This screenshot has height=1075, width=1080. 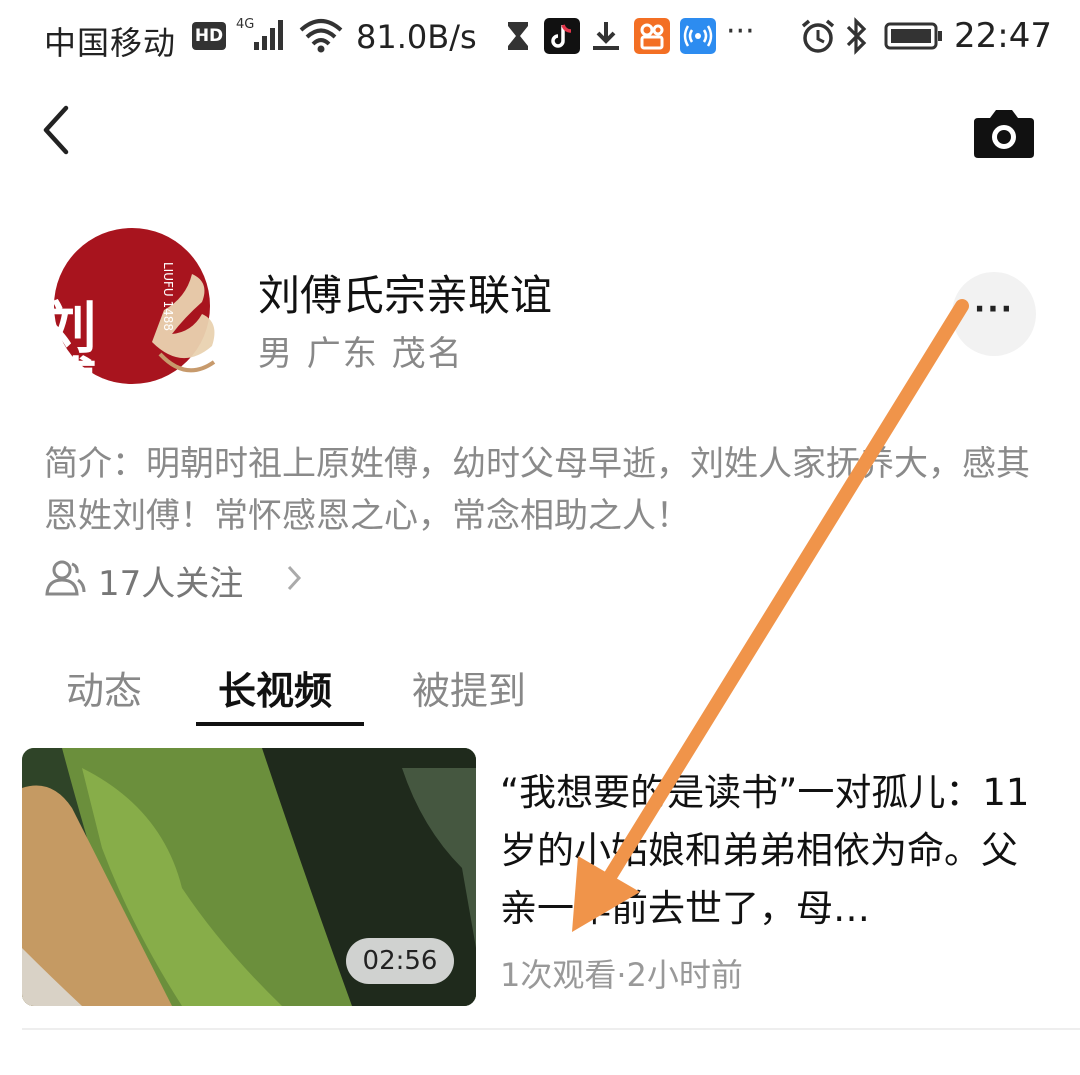 I want to click on users-icon, so click(x=65, y=578).